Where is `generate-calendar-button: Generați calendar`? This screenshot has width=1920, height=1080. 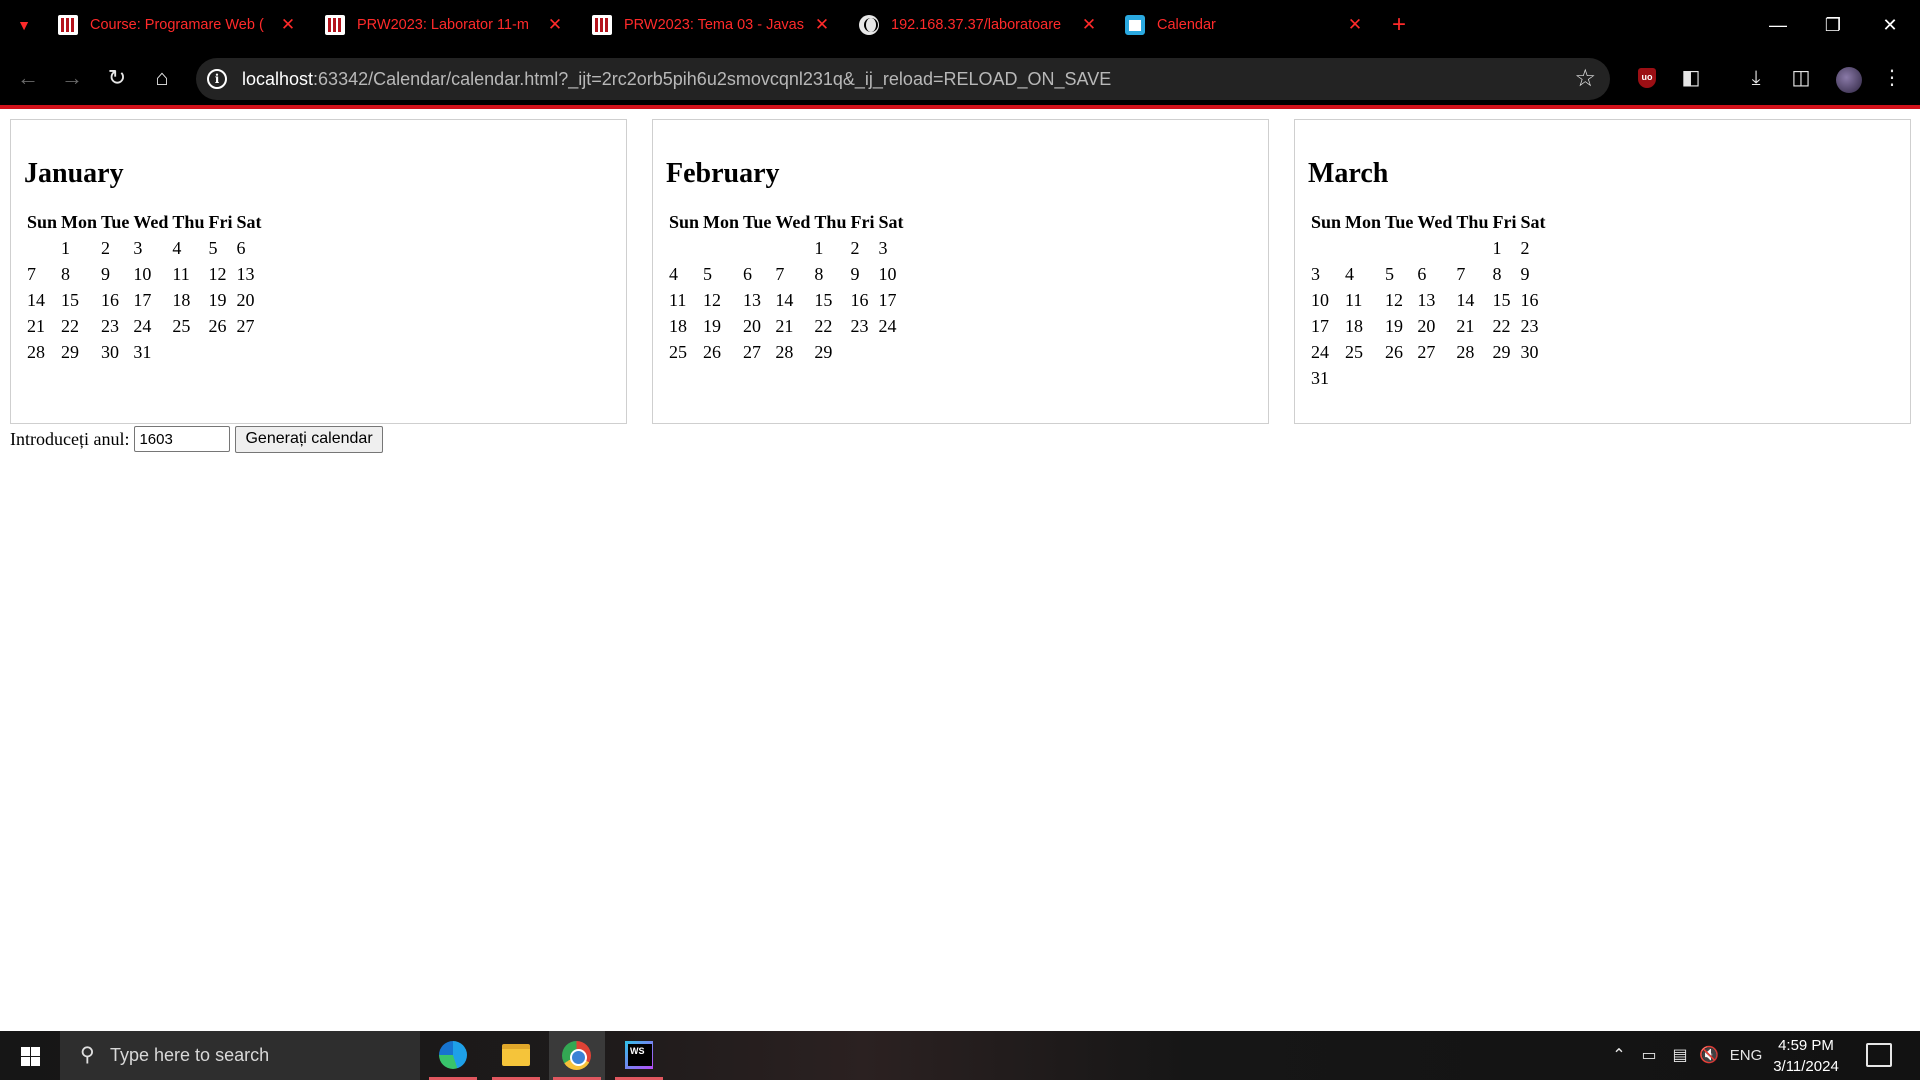 generate-calendar-button: Generați calendar is located at coordinates (309, 439).